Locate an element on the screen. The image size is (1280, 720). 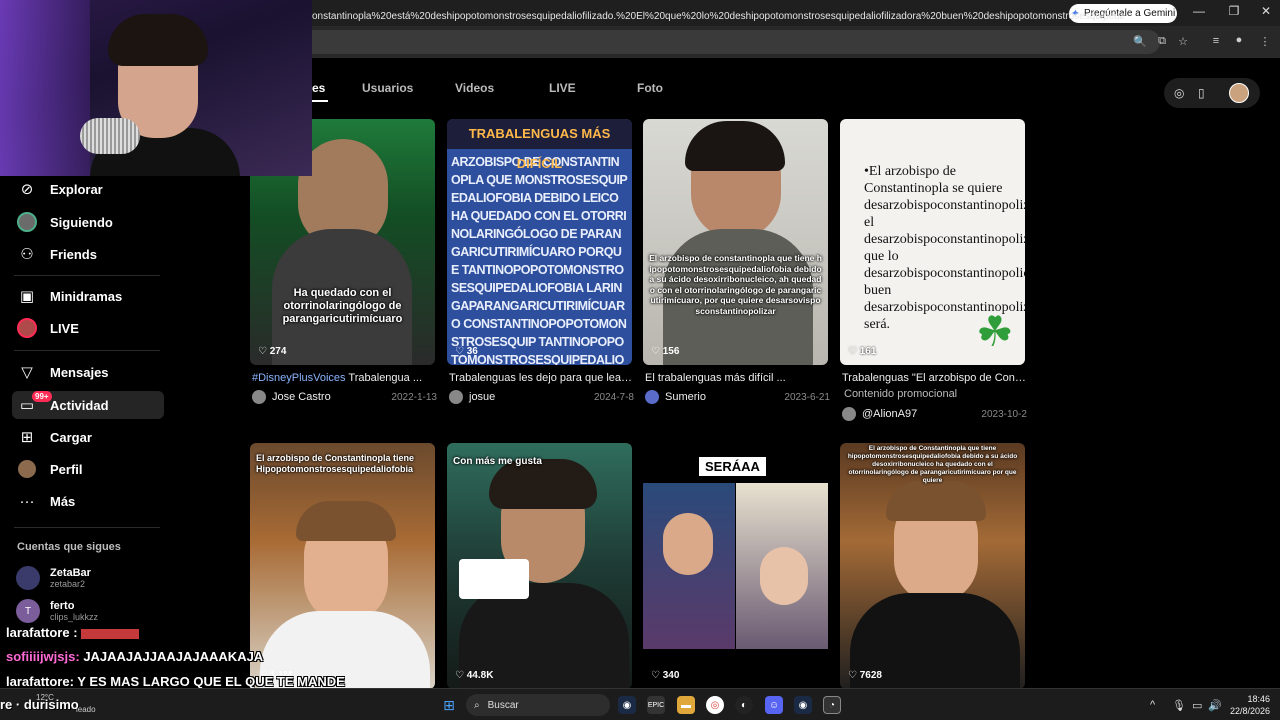
sidebar-item-label: Minidramas is located at coordinates (86, 296).